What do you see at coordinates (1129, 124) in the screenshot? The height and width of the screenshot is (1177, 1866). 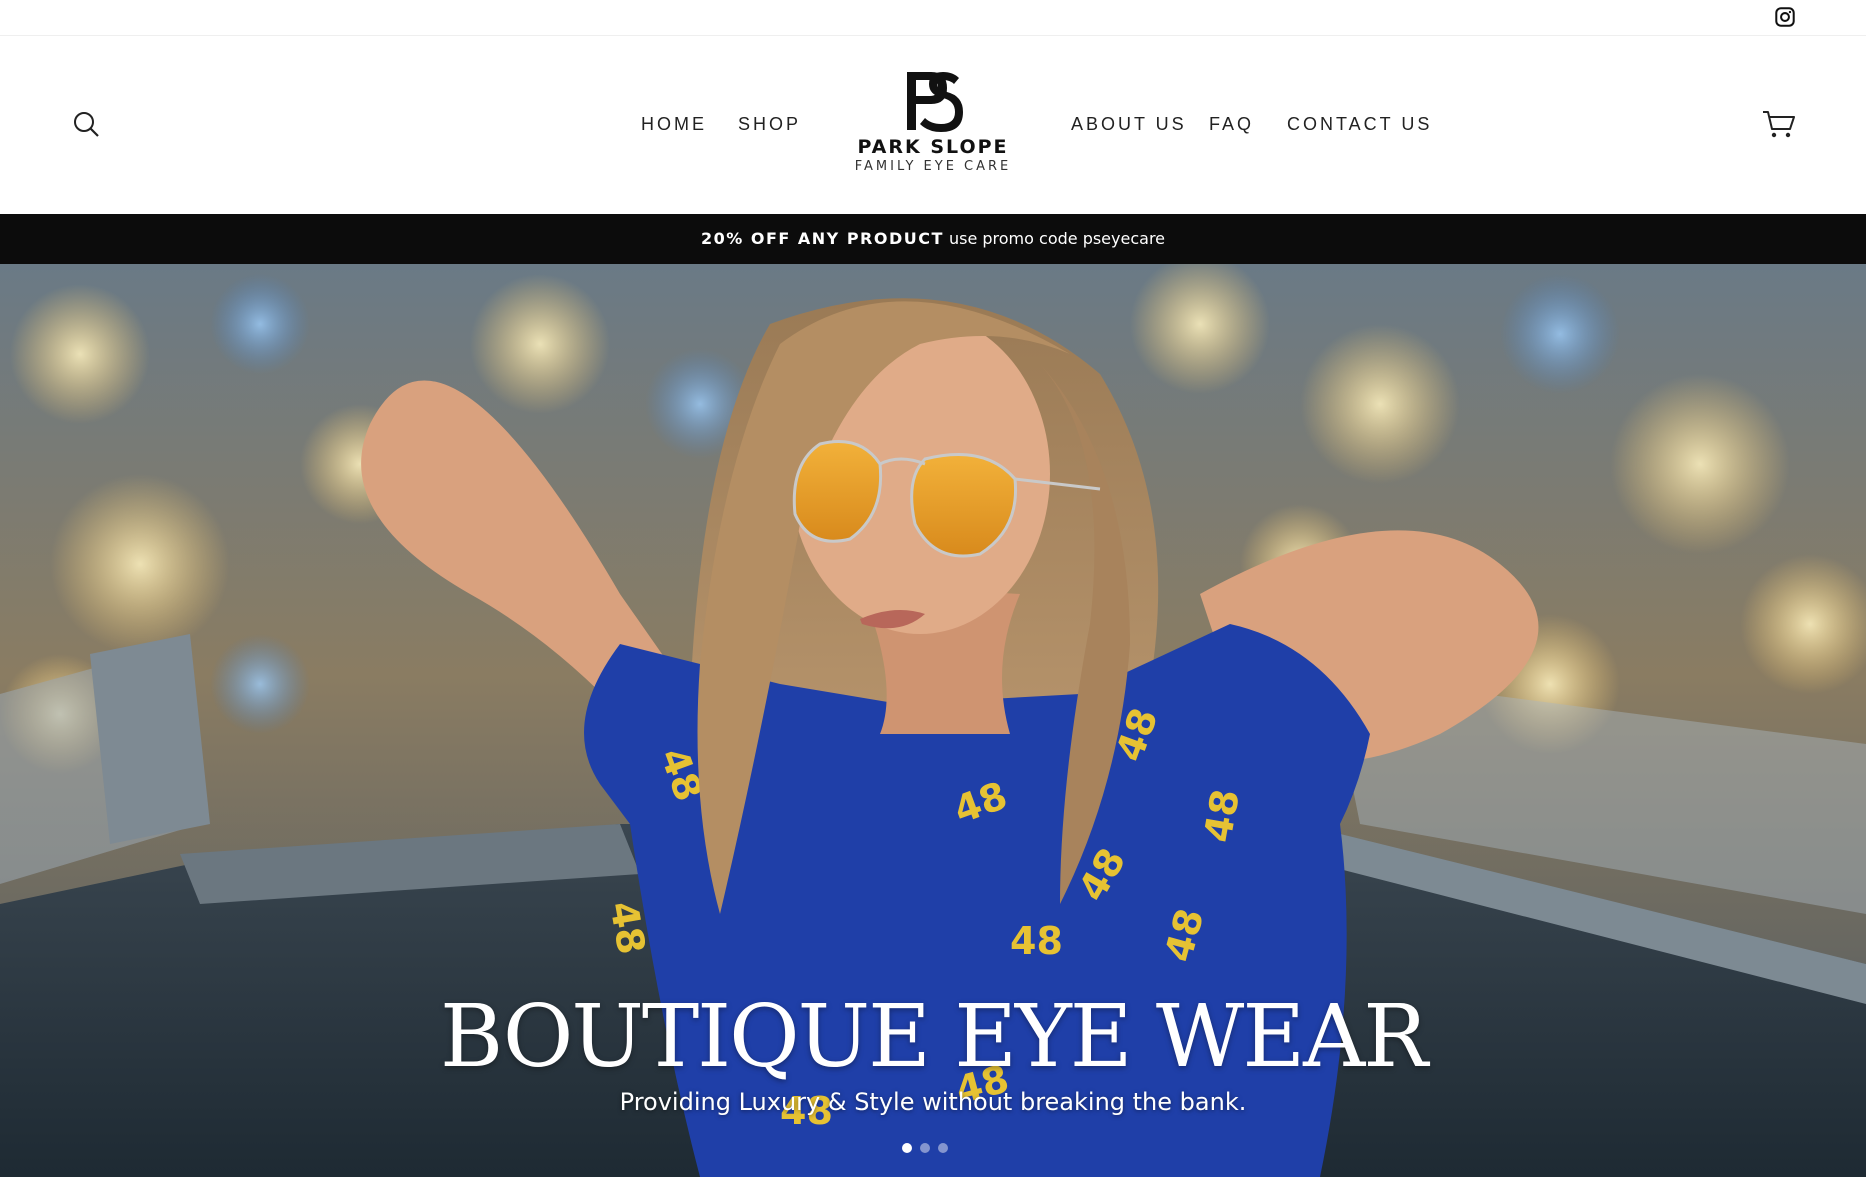 I see `nav-about-us: ABOUT US` at bounding box center [1129, 124].